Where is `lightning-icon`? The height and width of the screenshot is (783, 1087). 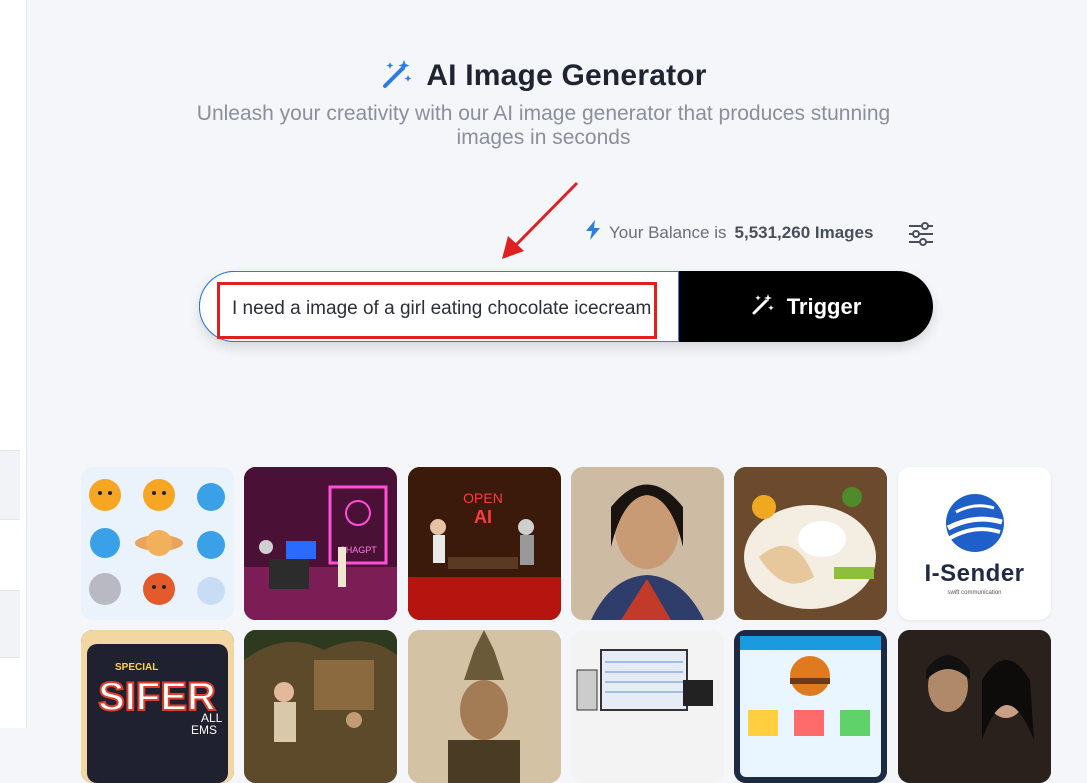 lightning-icon is located at coordinates (593, 232).